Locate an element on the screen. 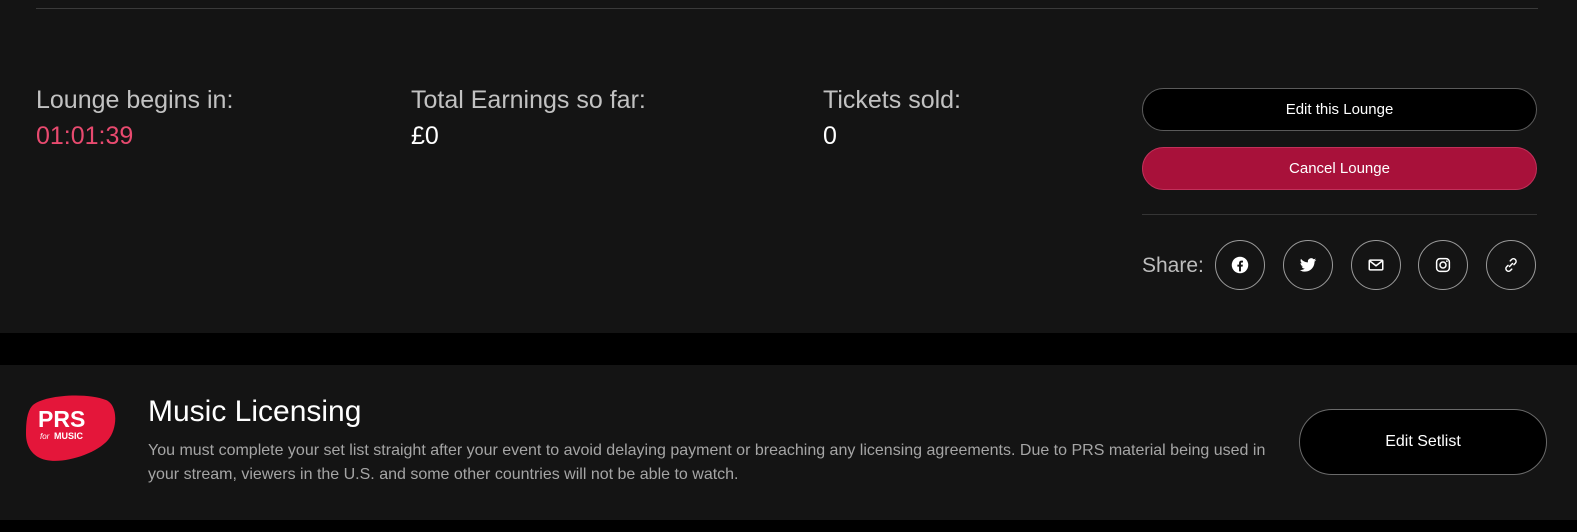 The width and height of the screenshot is (1577, 532). share-link-button is located at coordinates (1511, 265).